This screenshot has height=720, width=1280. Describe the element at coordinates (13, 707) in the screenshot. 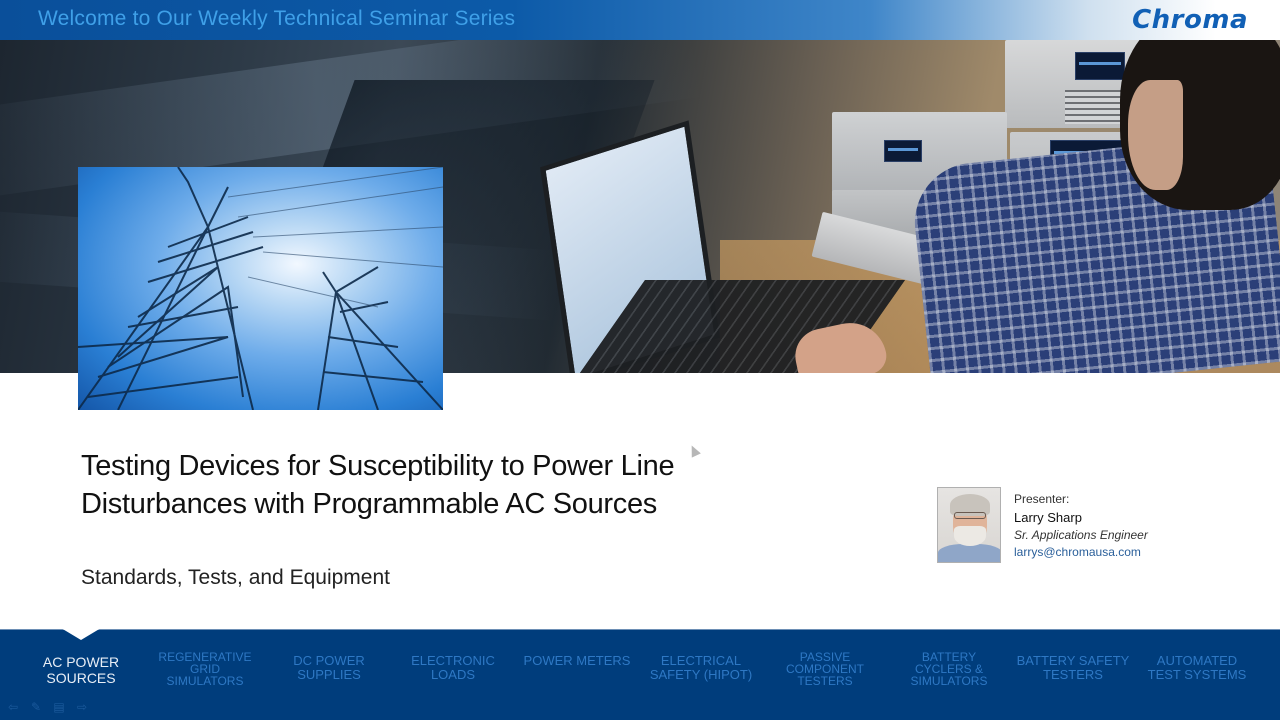

I see `previous-arrow-icon: ⇦` at that location.